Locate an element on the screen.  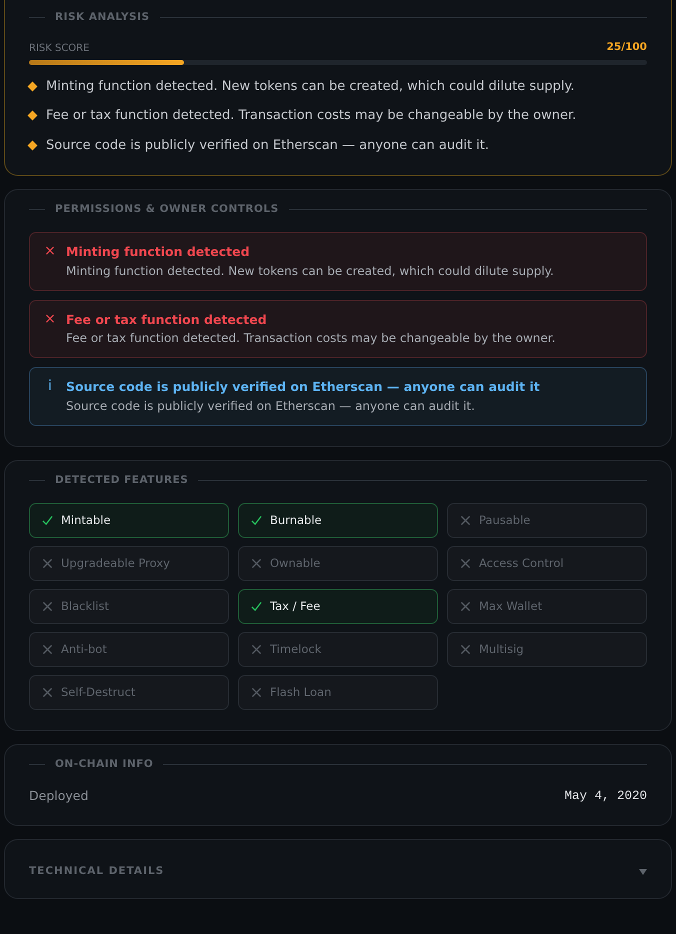
collapsible-panel: TECHNICAL DETAILS is located at coordinates (338, 869).